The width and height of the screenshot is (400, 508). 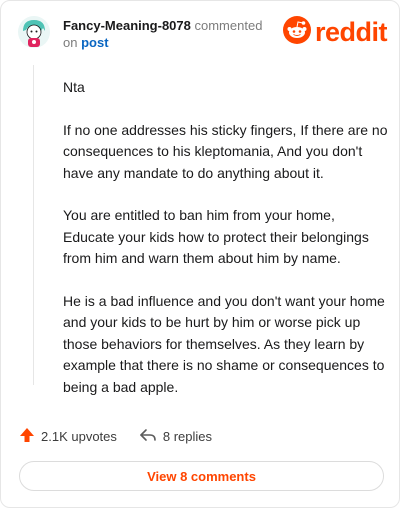 What do you see at coordinates (151, 436) in the screenshot?
I see `reply-arrow-icon` at bounding box center [151, 436].